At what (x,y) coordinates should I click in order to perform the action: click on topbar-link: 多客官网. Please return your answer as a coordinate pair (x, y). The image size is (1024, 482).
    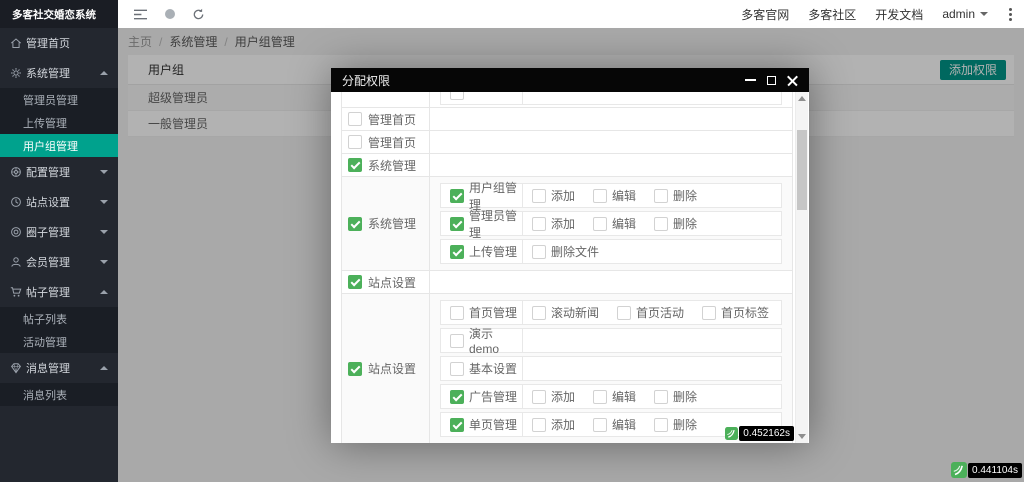
    Looking at the image, I should click on (765, 14).